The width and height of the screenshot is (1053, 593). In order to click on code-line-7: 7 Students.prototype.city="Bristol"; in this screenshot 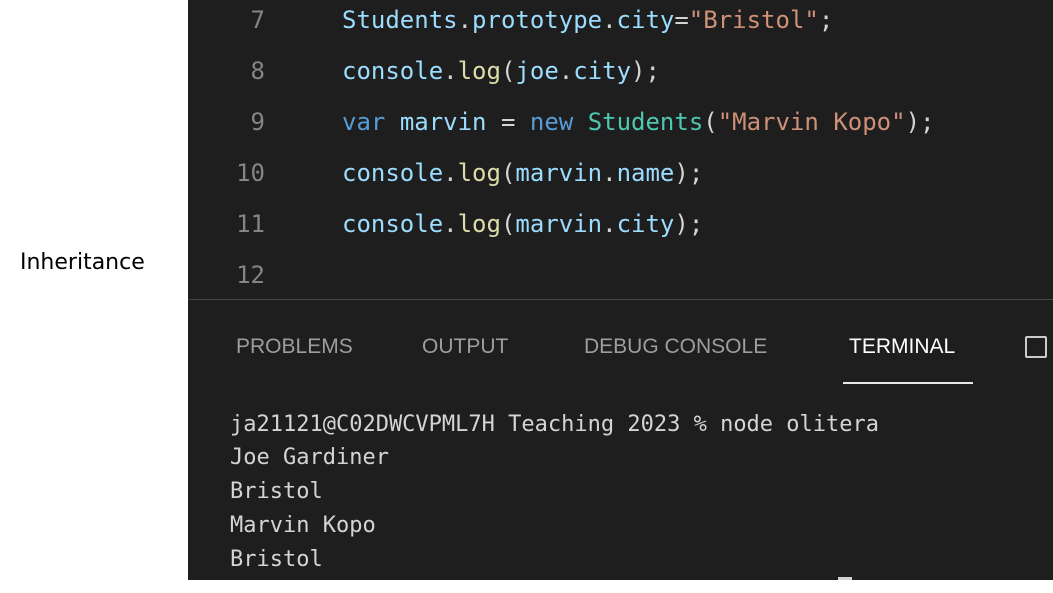, I will do `click(620, 20)`.